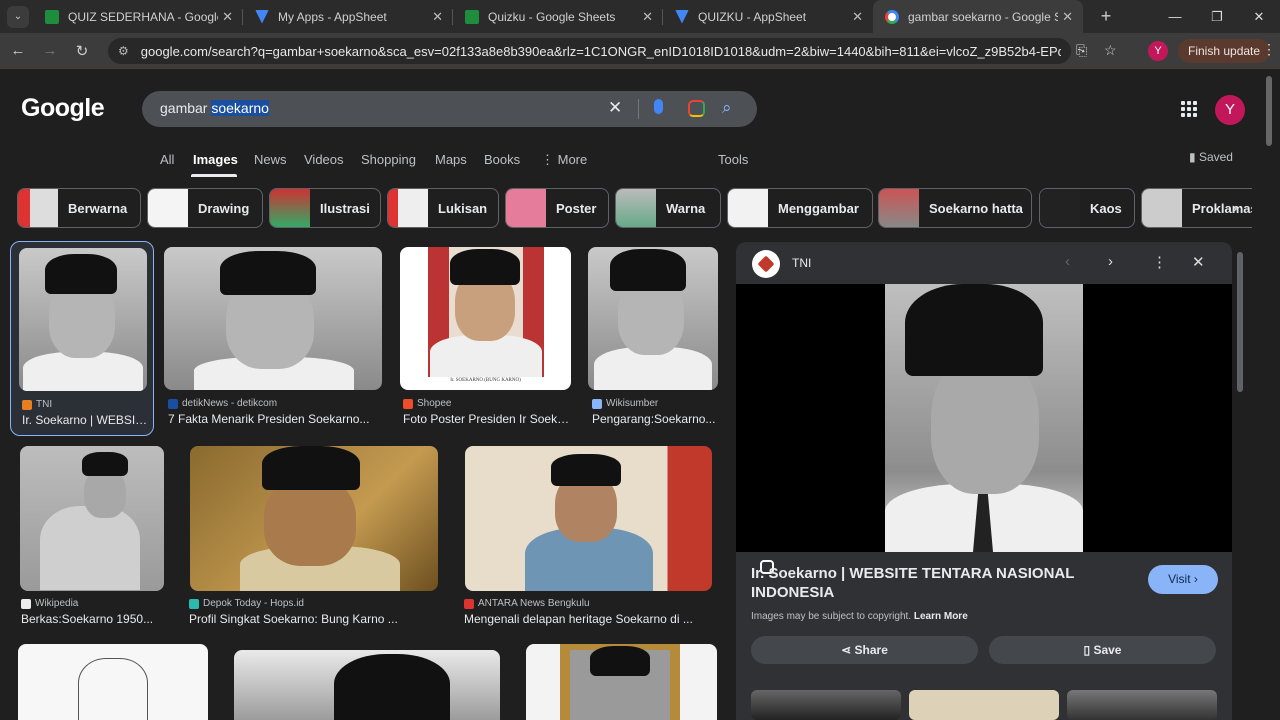 This screenshot has height=720, width=1280. What do you see at coordinates (564, 160) in the screenshot?
I see `tab-more: ⋮ More` at bounding box center [564, 160].